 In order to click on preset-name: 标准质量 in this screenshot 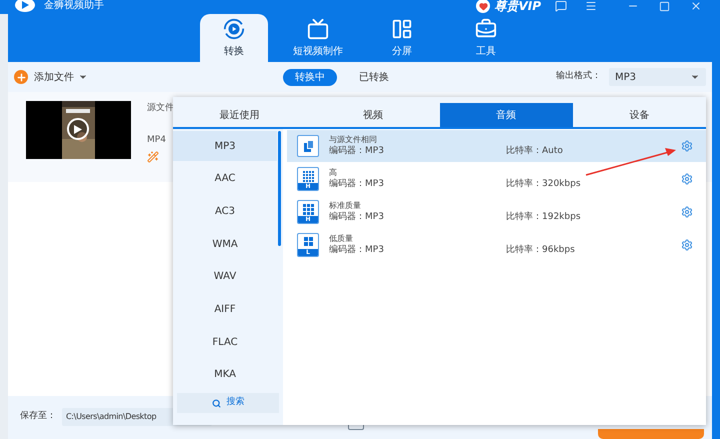, I will do `click(345, 205)`.